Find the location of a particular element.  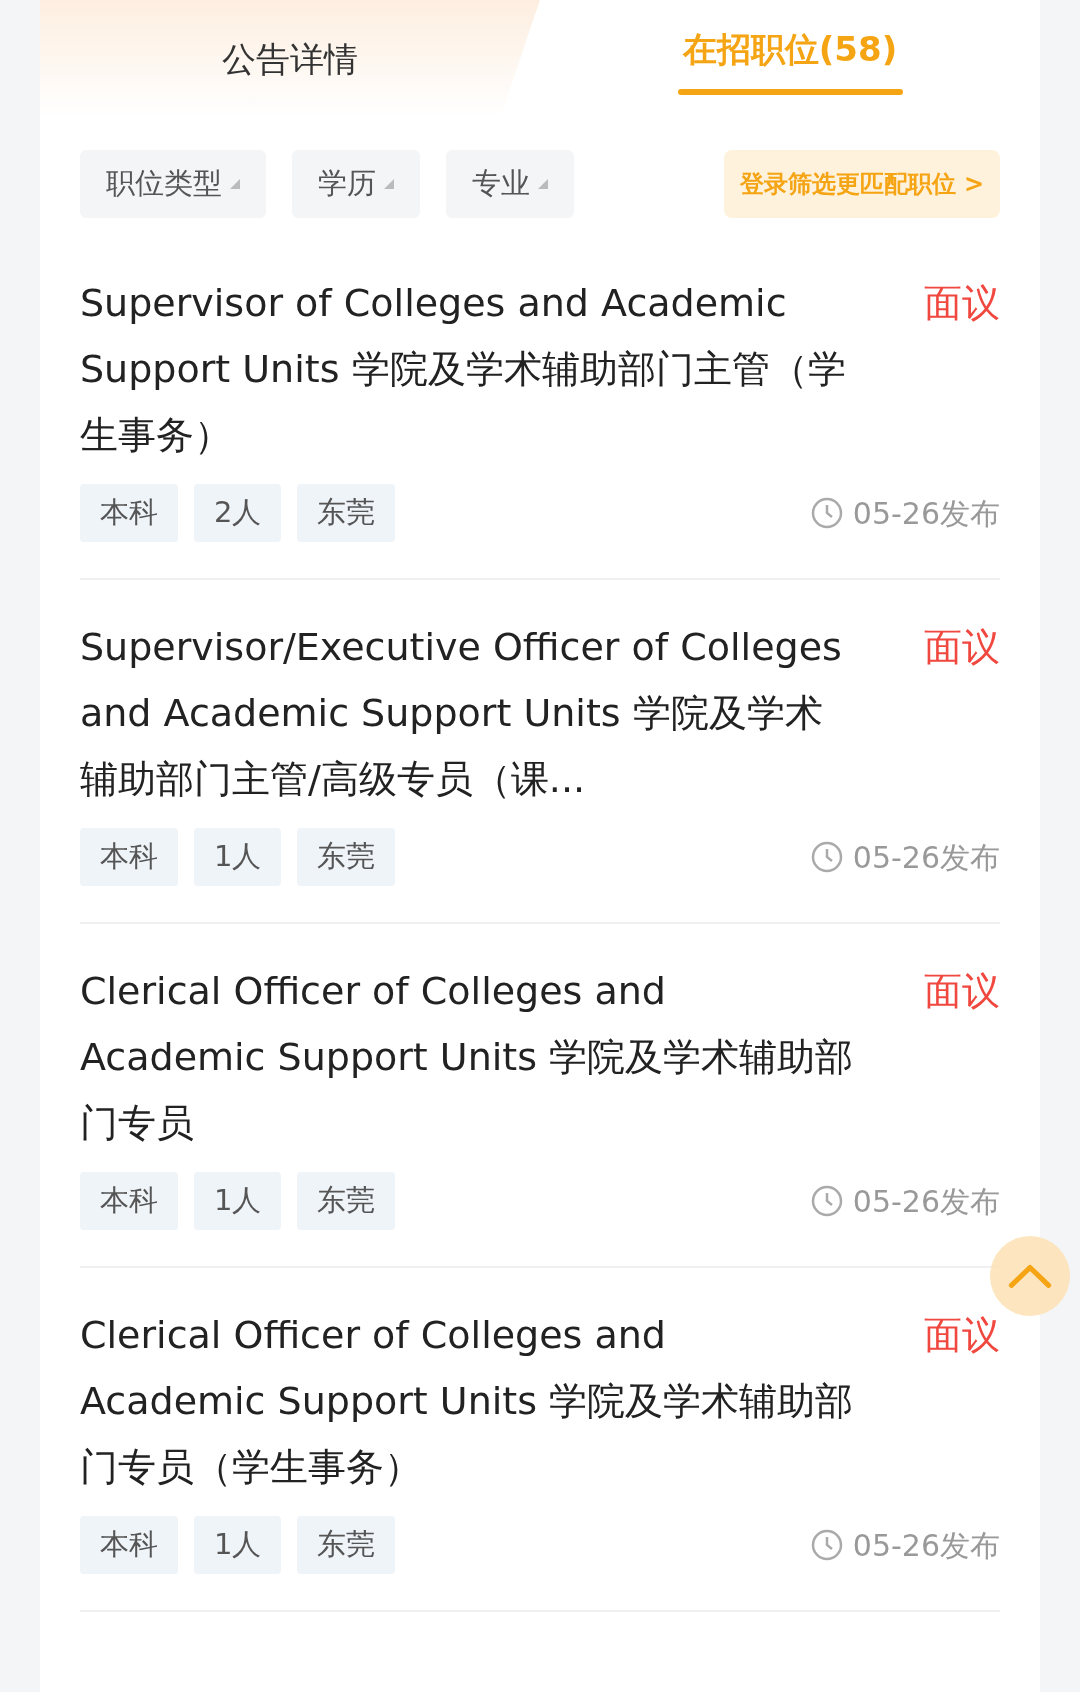

chevron-up-icon is located at coordinates (1030, 1276).